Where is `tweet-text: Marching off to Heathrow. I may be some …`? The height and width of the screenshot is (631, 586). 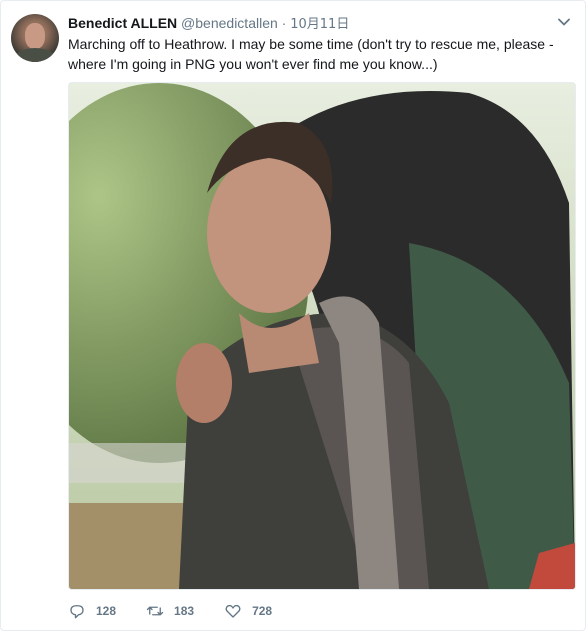 tweet-text: Marching off to Heathrow. I may be some … is located at coordinates (311, 54).